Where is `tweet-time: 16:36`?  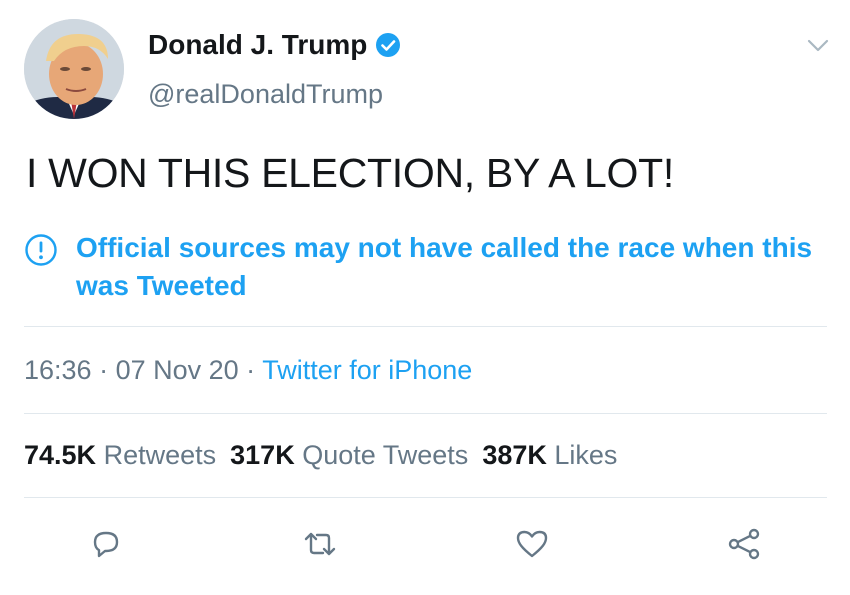
tweet-time: 16:36 is located at coordinates (58, 370).